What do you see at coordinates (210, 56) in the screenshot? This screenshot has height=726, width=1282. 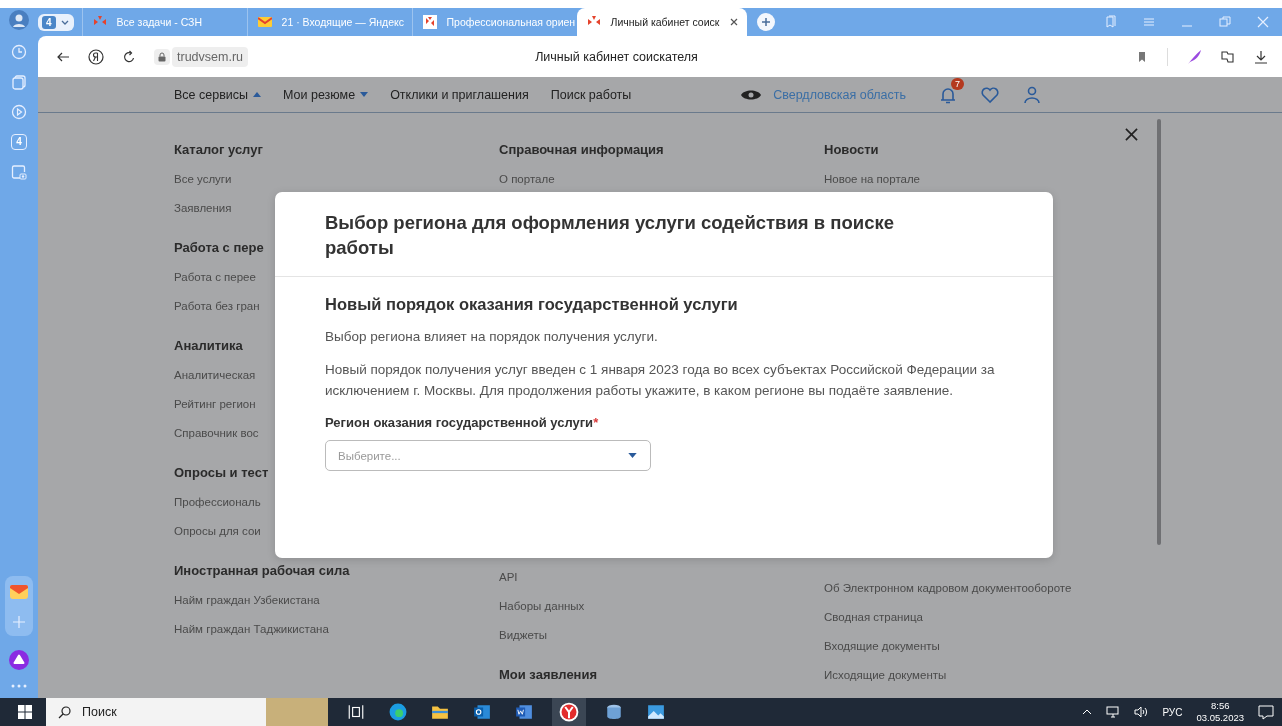 I see `url-field: trudvsem.ru` at bounding box center [210, 56].